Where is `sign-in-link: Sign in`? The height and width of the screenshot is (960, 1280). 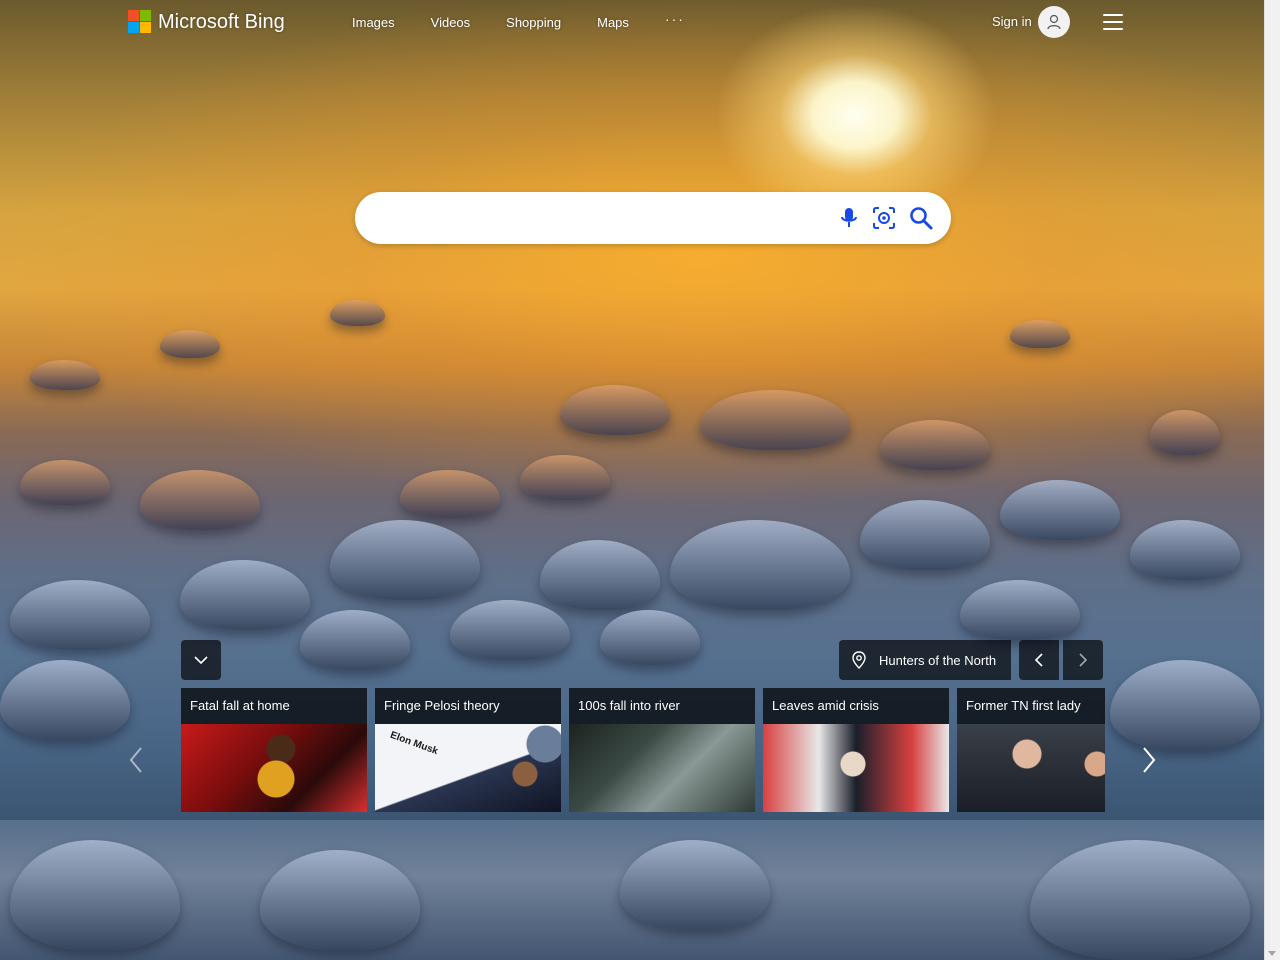
sign-in-link: Sign in is located at coordinates (1012, 21).